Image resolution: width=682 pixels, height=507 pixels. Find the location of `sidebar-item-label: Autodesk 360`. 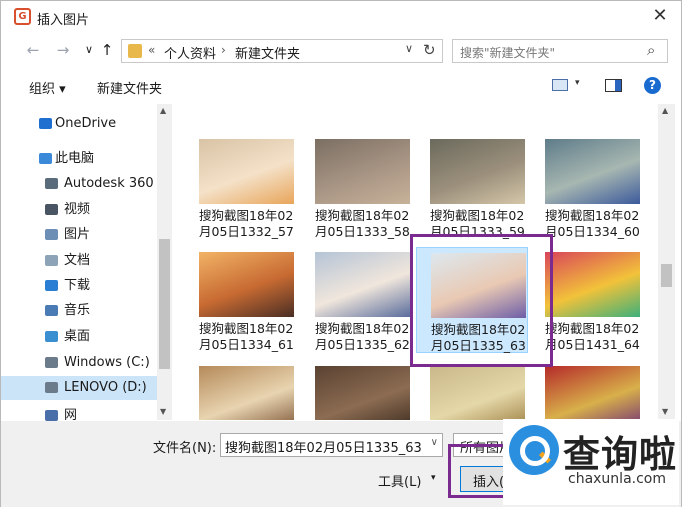

sidebar-item-label: Autodesk 360 is located at coordinates (109, 183).